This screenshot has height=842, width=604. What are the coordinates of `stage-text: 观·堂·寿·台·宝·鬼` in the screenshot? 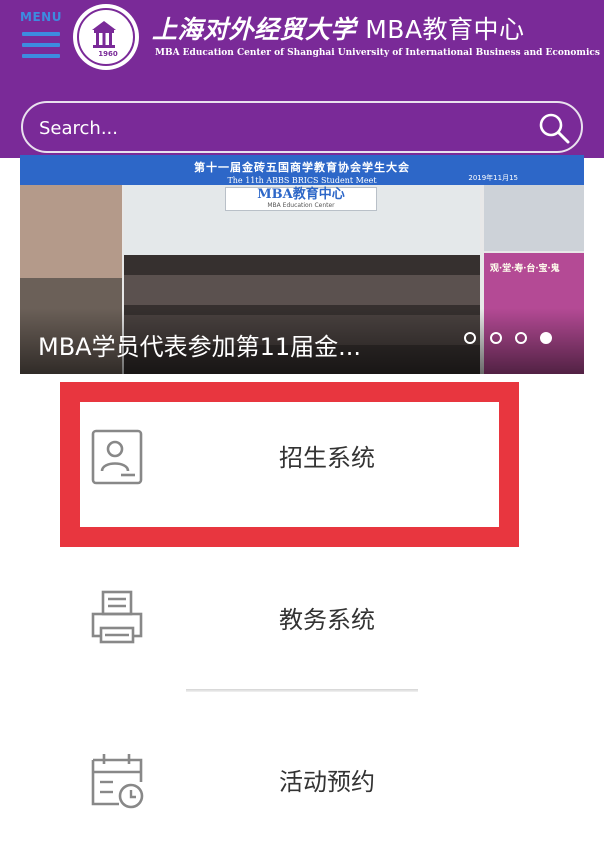 It's located at (525, 269).